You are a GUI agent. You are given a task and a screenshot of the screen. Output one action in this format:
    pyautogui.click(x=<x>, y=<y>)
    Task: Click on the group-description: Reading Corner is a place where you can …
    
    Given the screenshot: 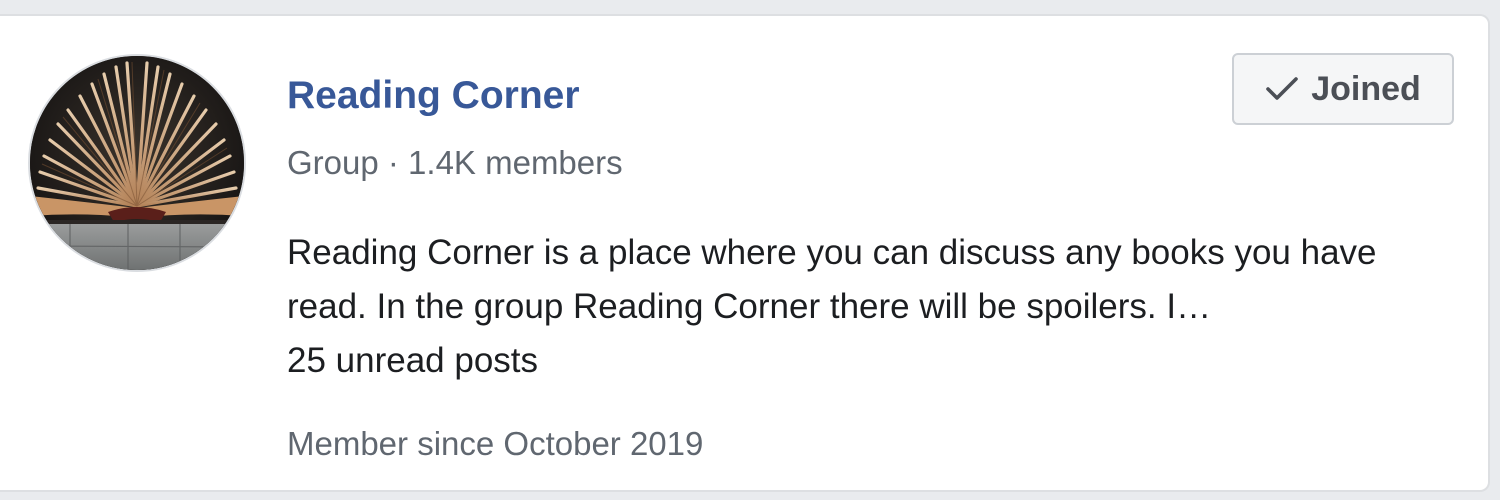 What is the action you would take?
    pyautogui.click(x=832, y=279)
    